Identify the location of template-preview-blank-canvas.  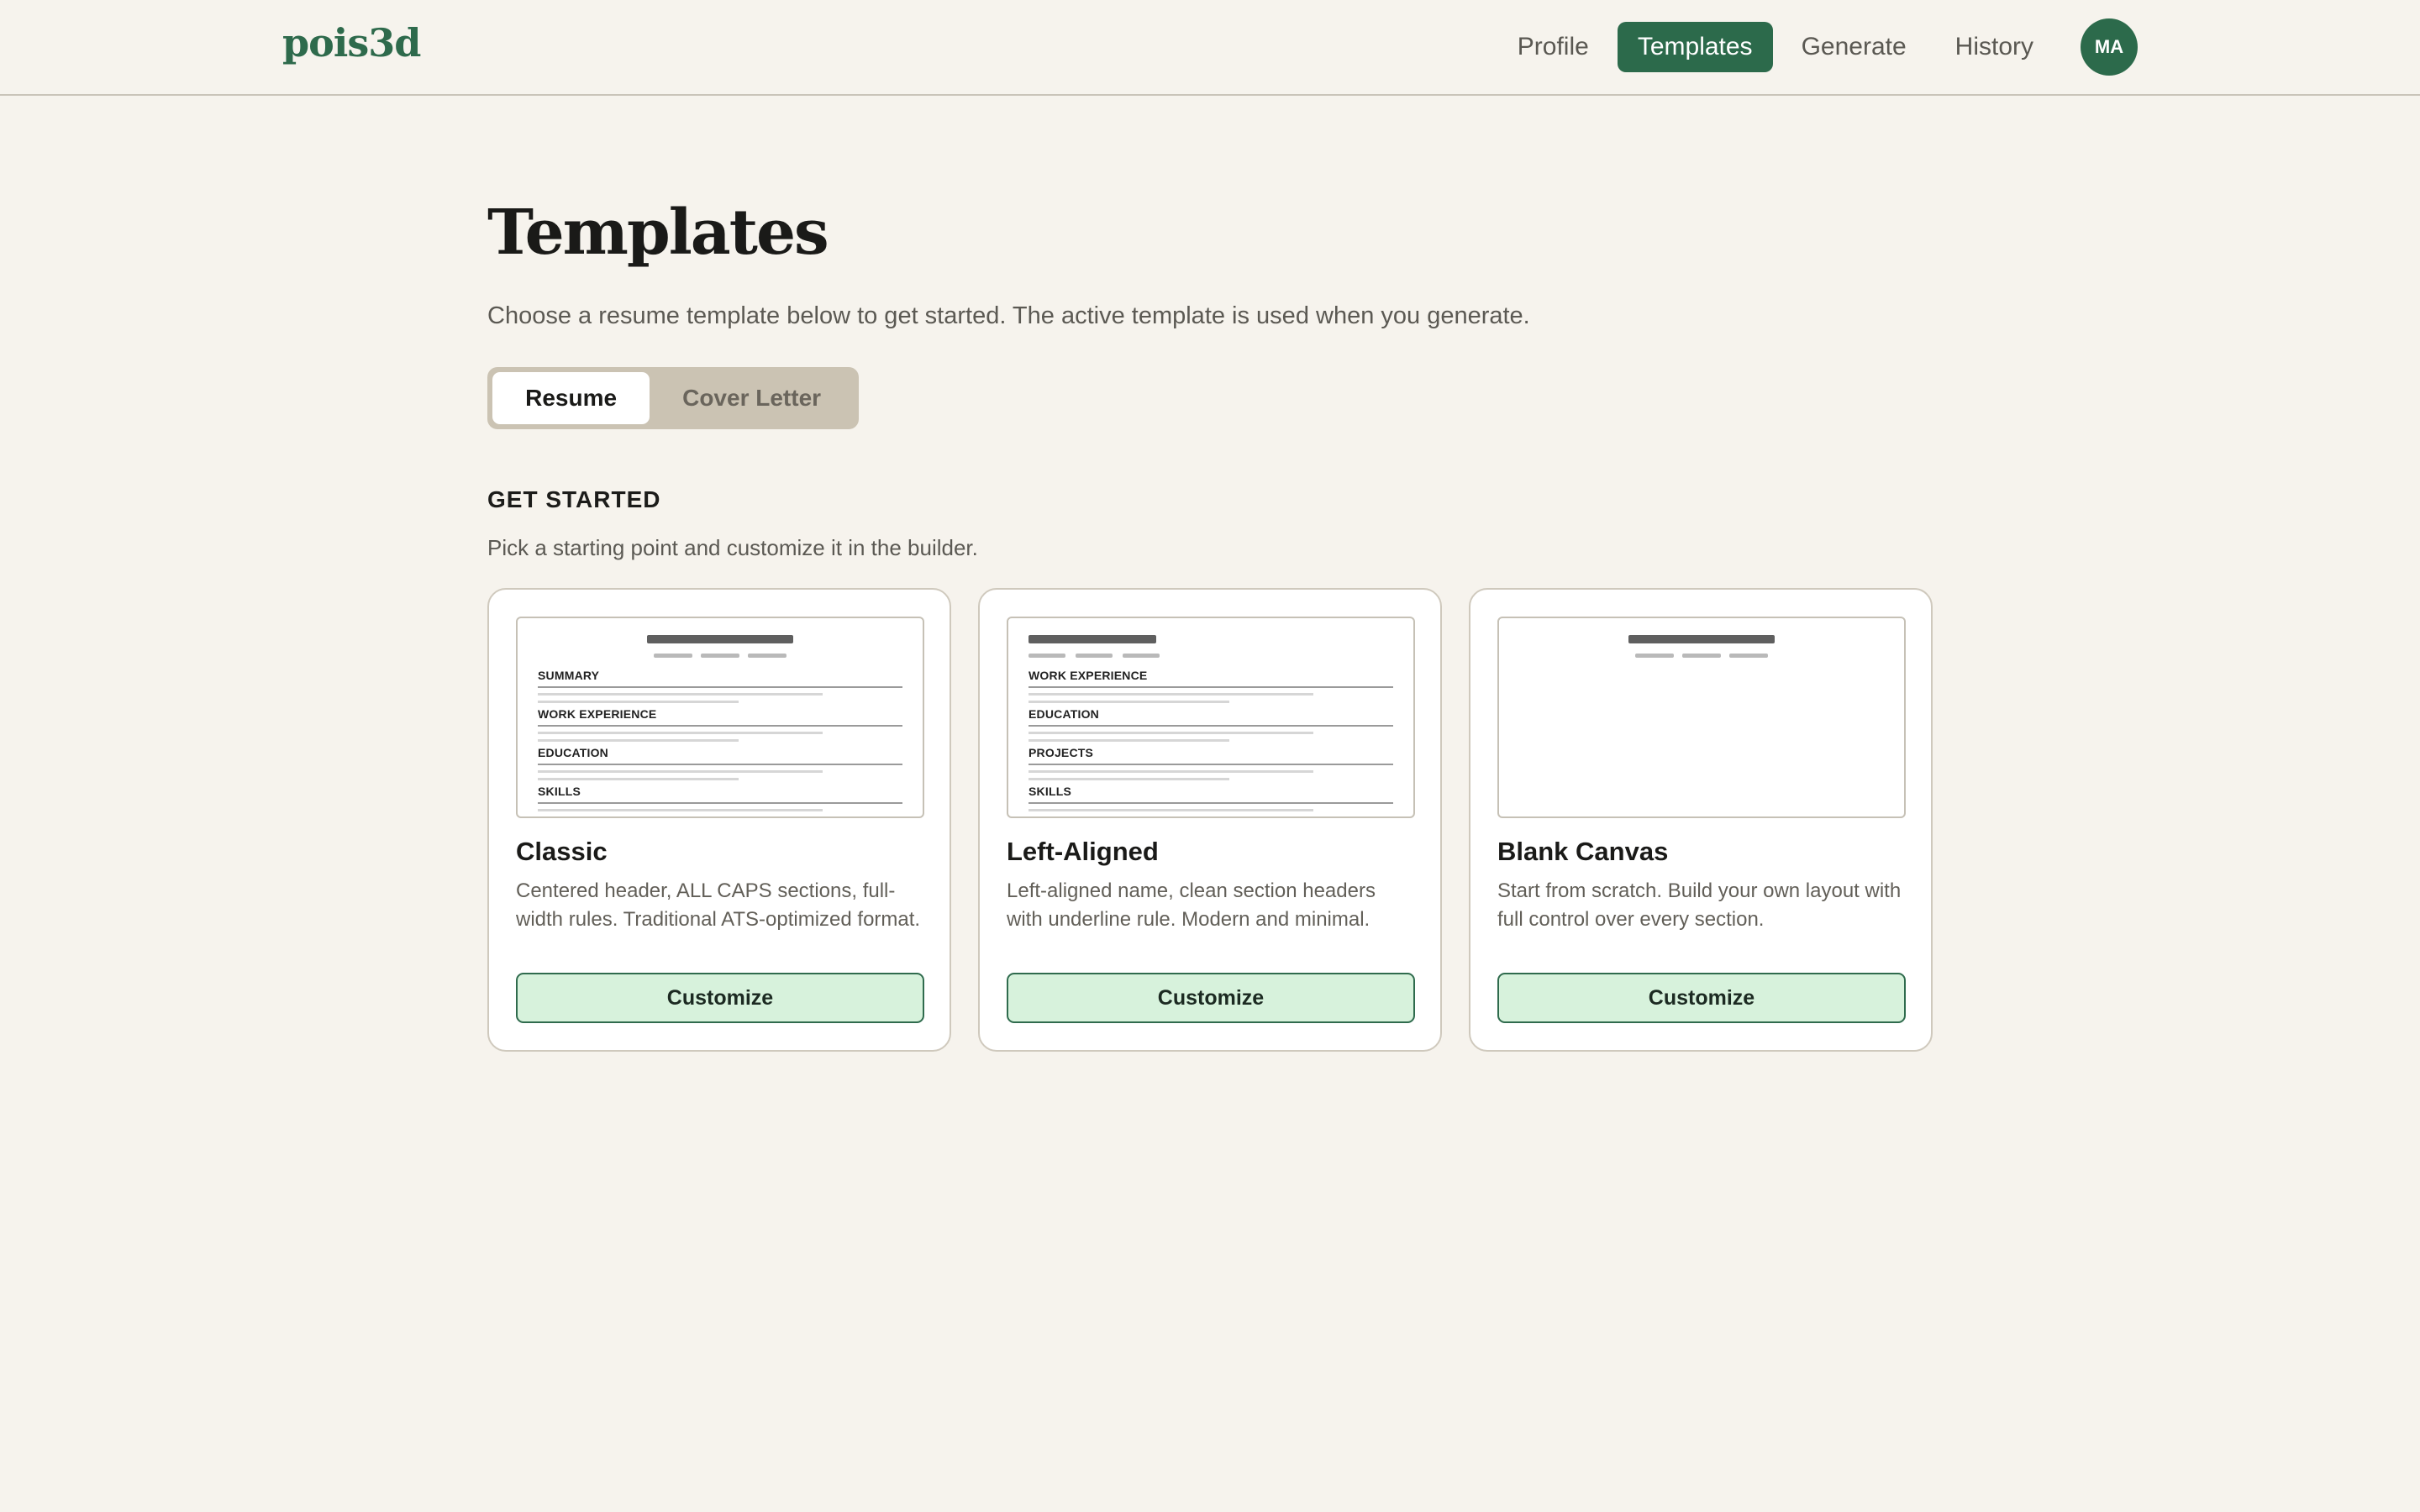
(1701, 717).